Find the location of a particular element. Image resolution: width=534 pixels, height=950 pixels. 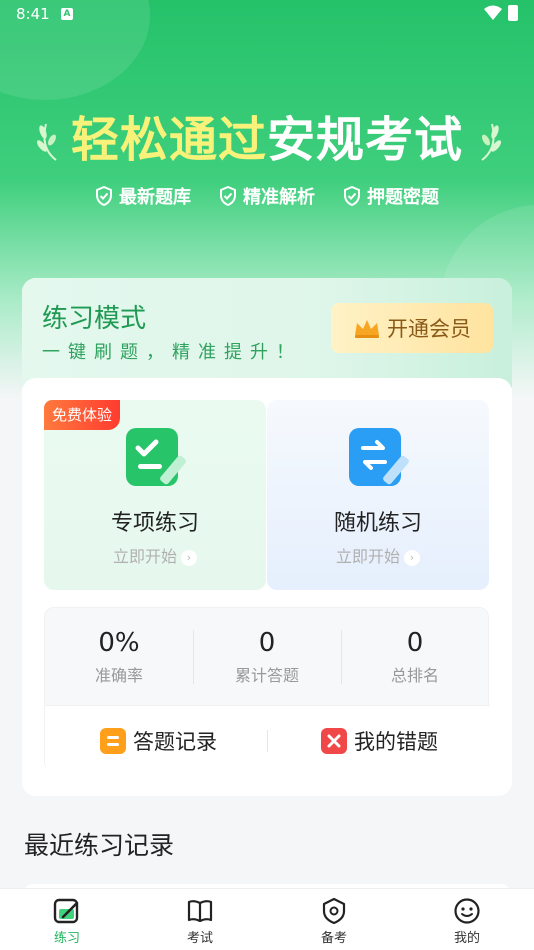

a-icon: A is located at coordinates (67, 14).